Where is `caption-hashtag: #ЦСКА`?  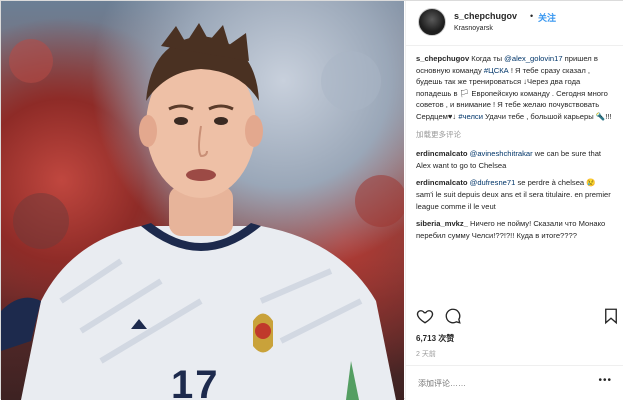 caption-hashtag: #ЦСКА is located at coordinates (496, 70).